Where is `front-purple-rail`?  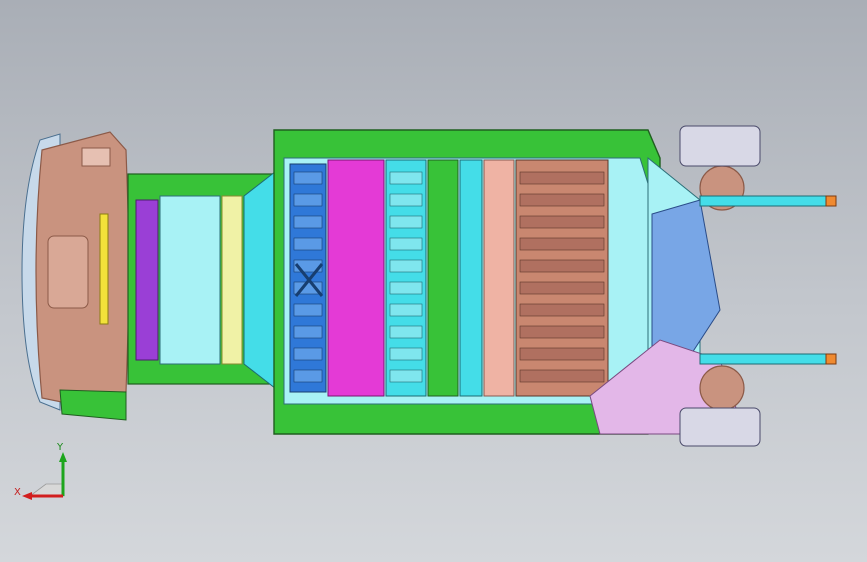
front-purple-rail is located at coordinates (147, 280).